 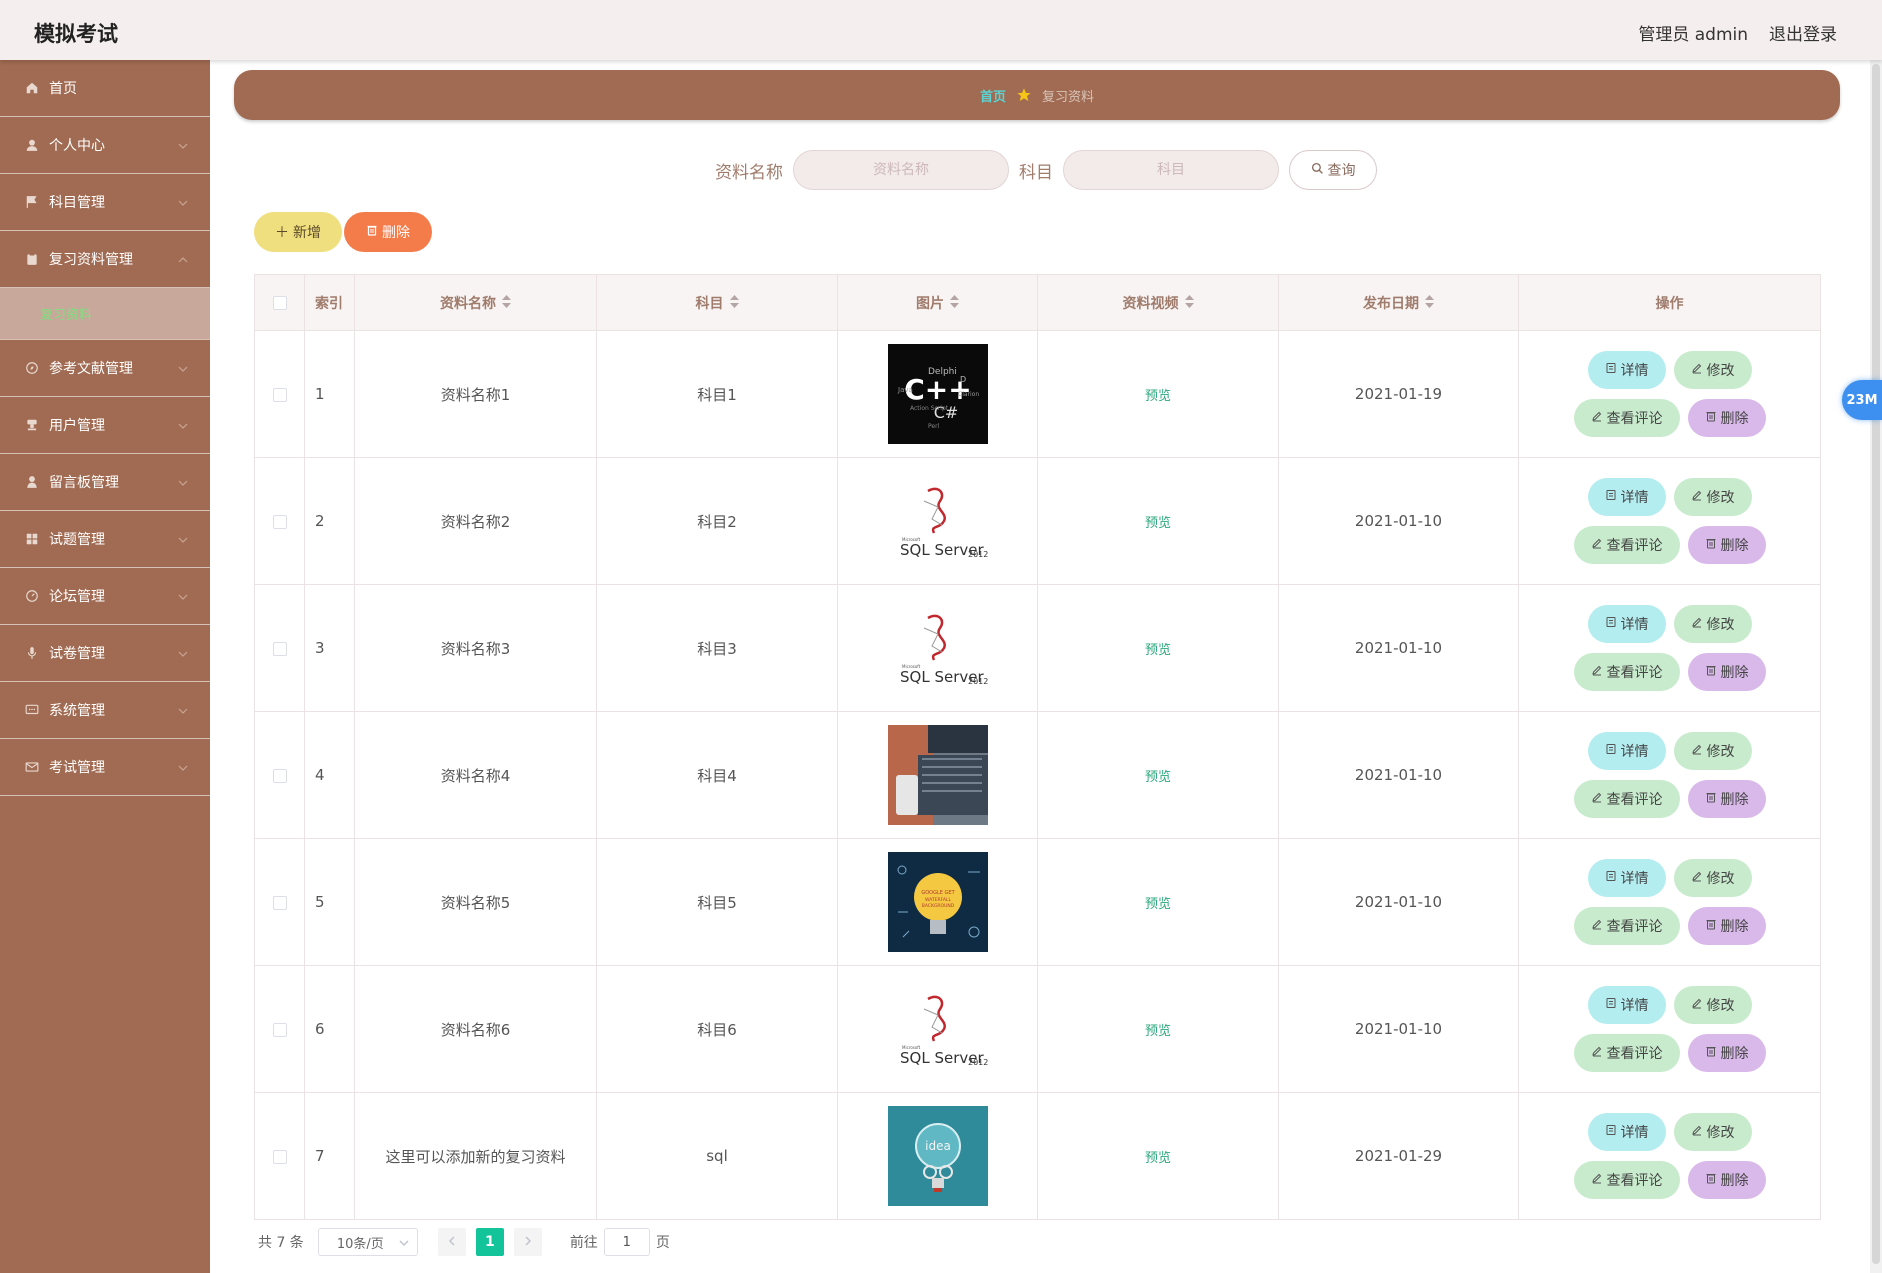 I want to click on mic-icon, so click(x=32, y=653).